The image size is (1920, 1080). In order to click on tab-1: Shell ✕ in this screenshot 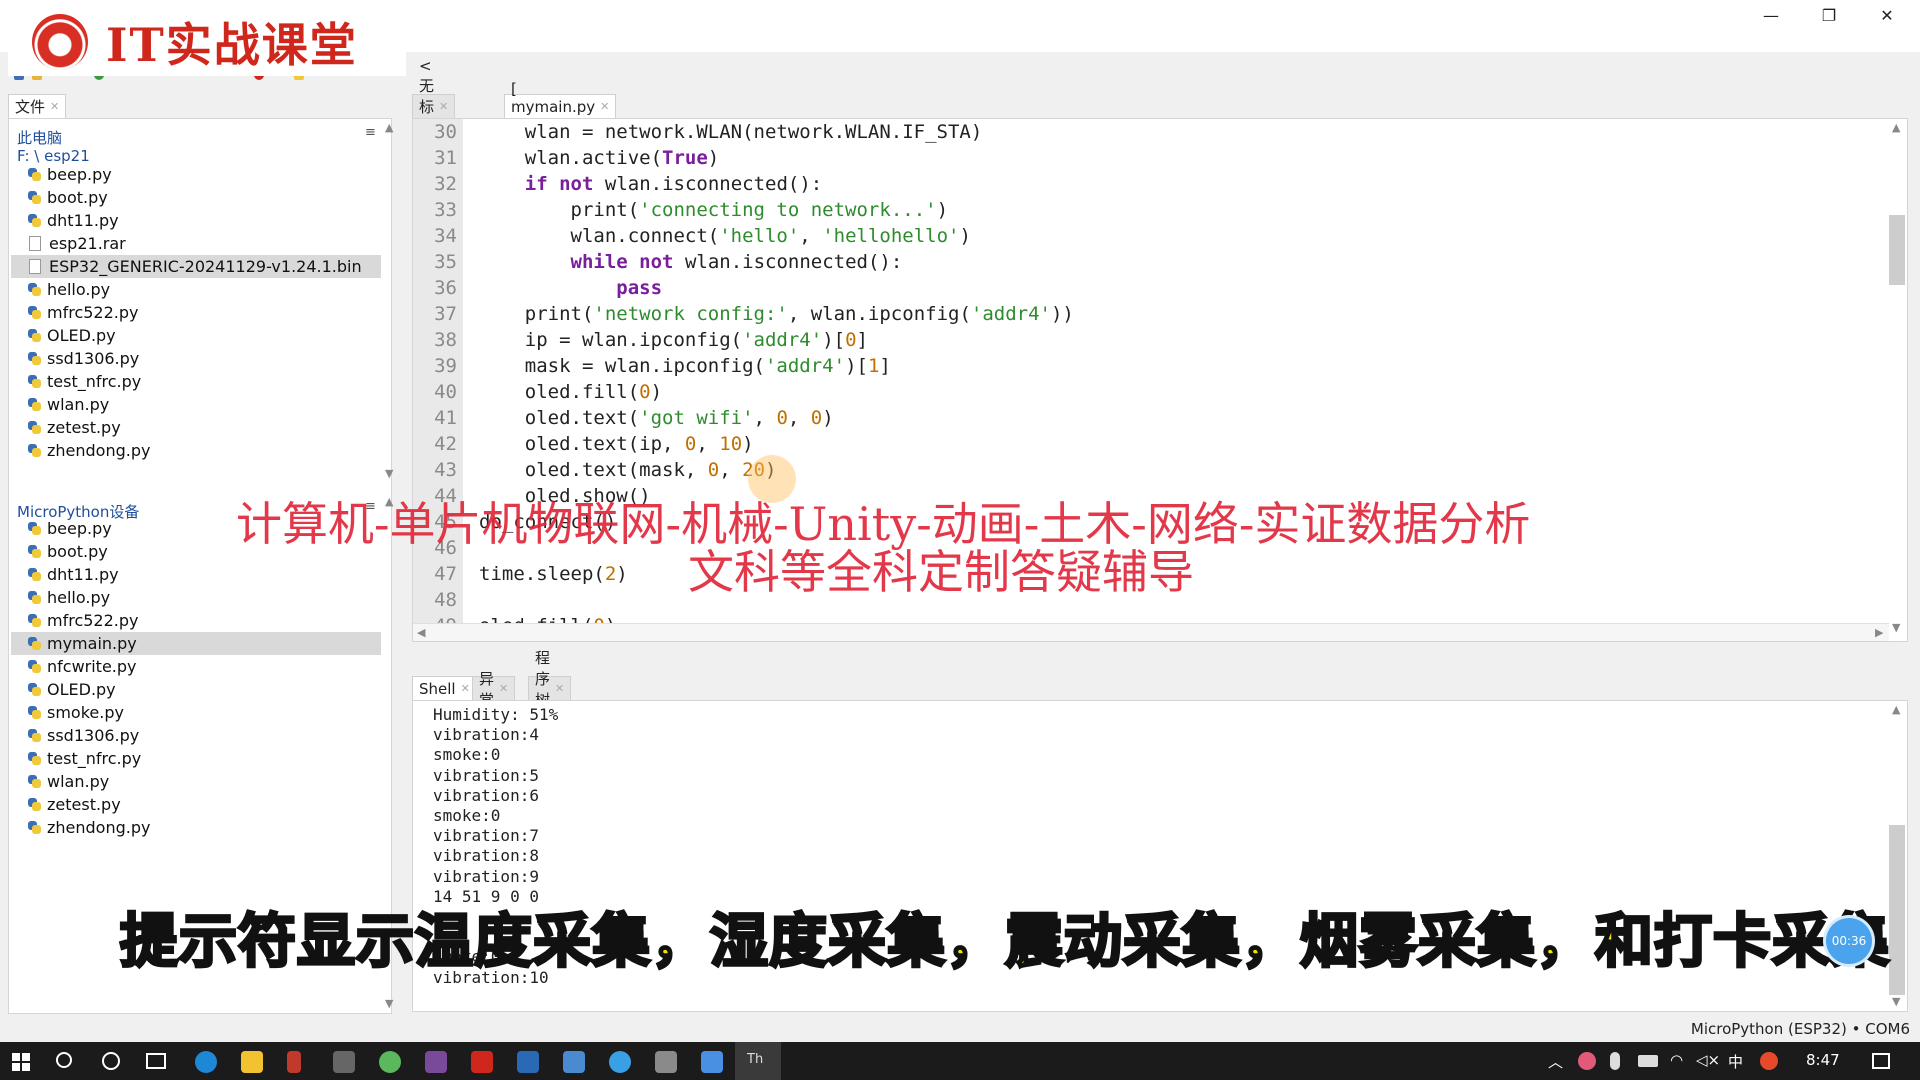, I will do `click(444, 688)`.